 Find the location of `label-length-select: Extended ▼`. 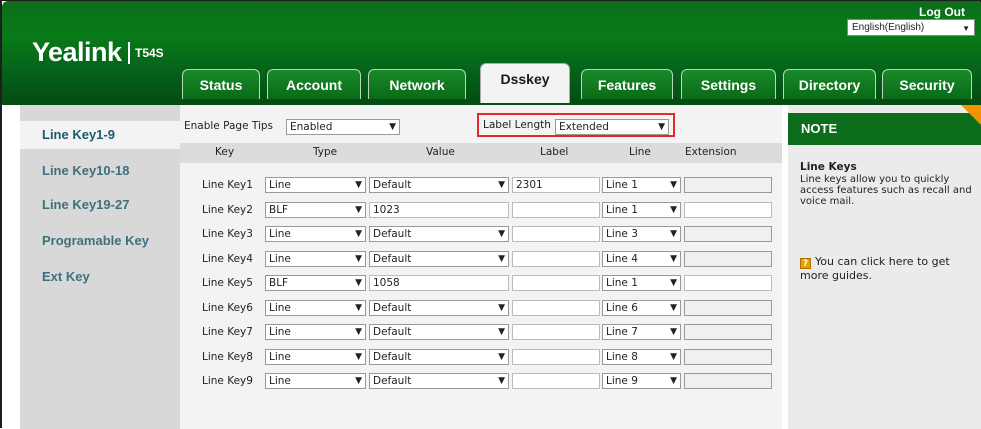

label-length-select: Extended ▼ is located at coordinates (612, 127).